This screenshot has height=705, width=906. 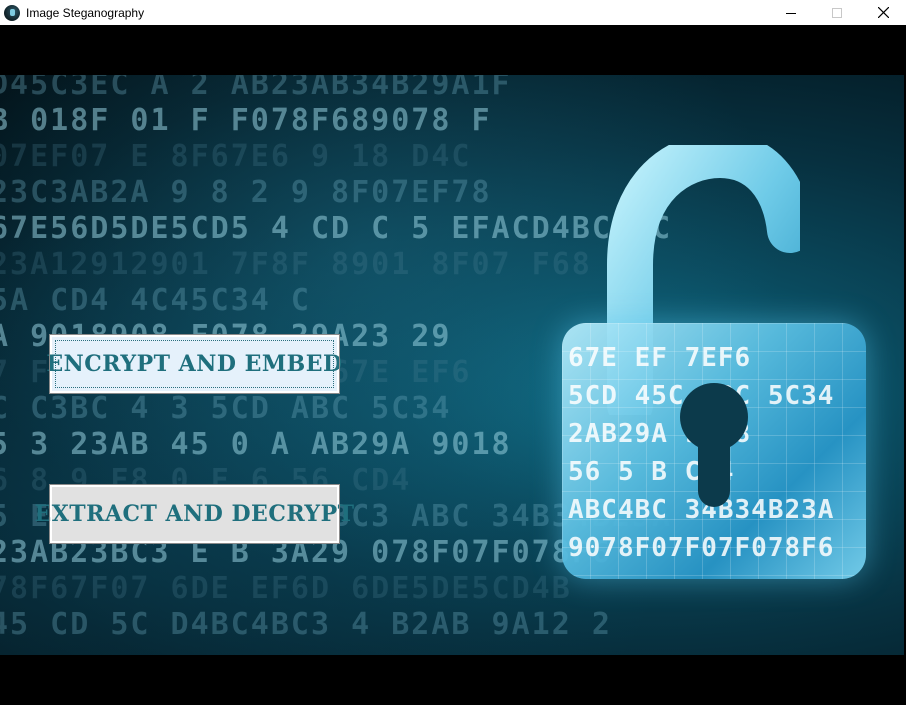 I want to click on hex-code-row: 23A12912901 7F8F 8901 8F07 F68, so click(x=296, y=264).